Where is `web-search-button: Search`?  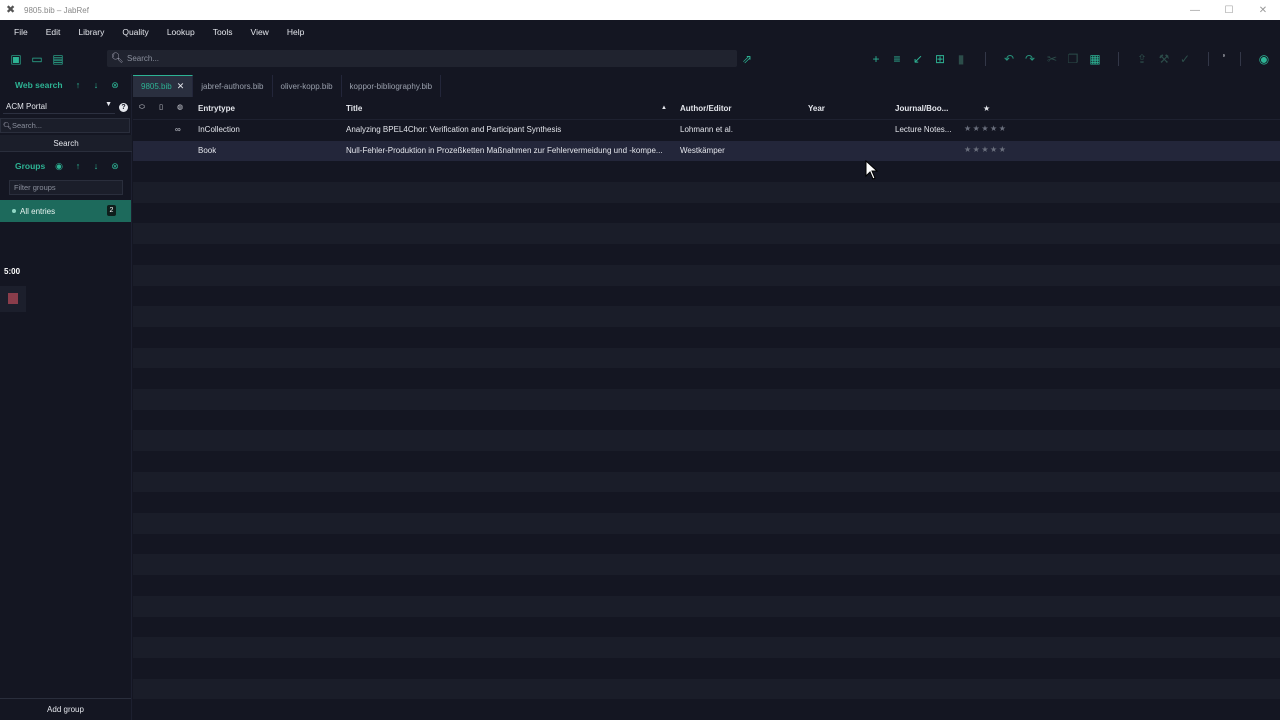
web-search-button: Search is located at coordinates (66, 143).